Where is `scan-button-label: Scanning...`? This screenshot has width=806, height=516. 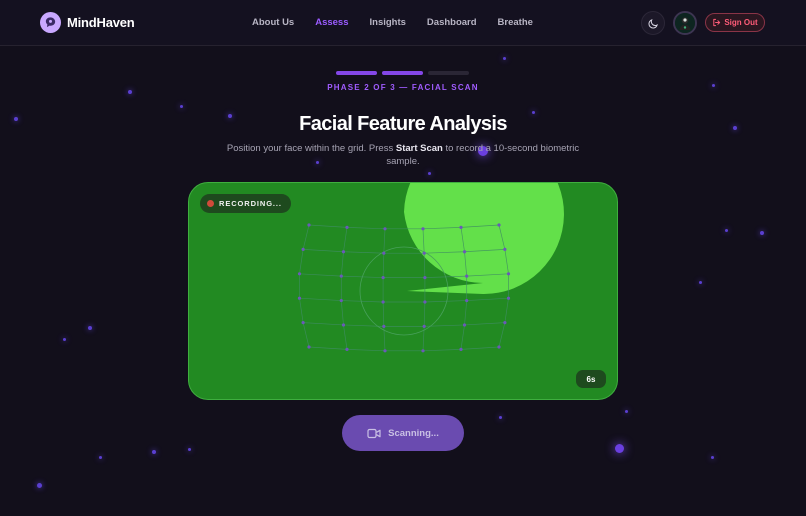 scan-button-label: Scanning... is located at coordinates (413, 433).